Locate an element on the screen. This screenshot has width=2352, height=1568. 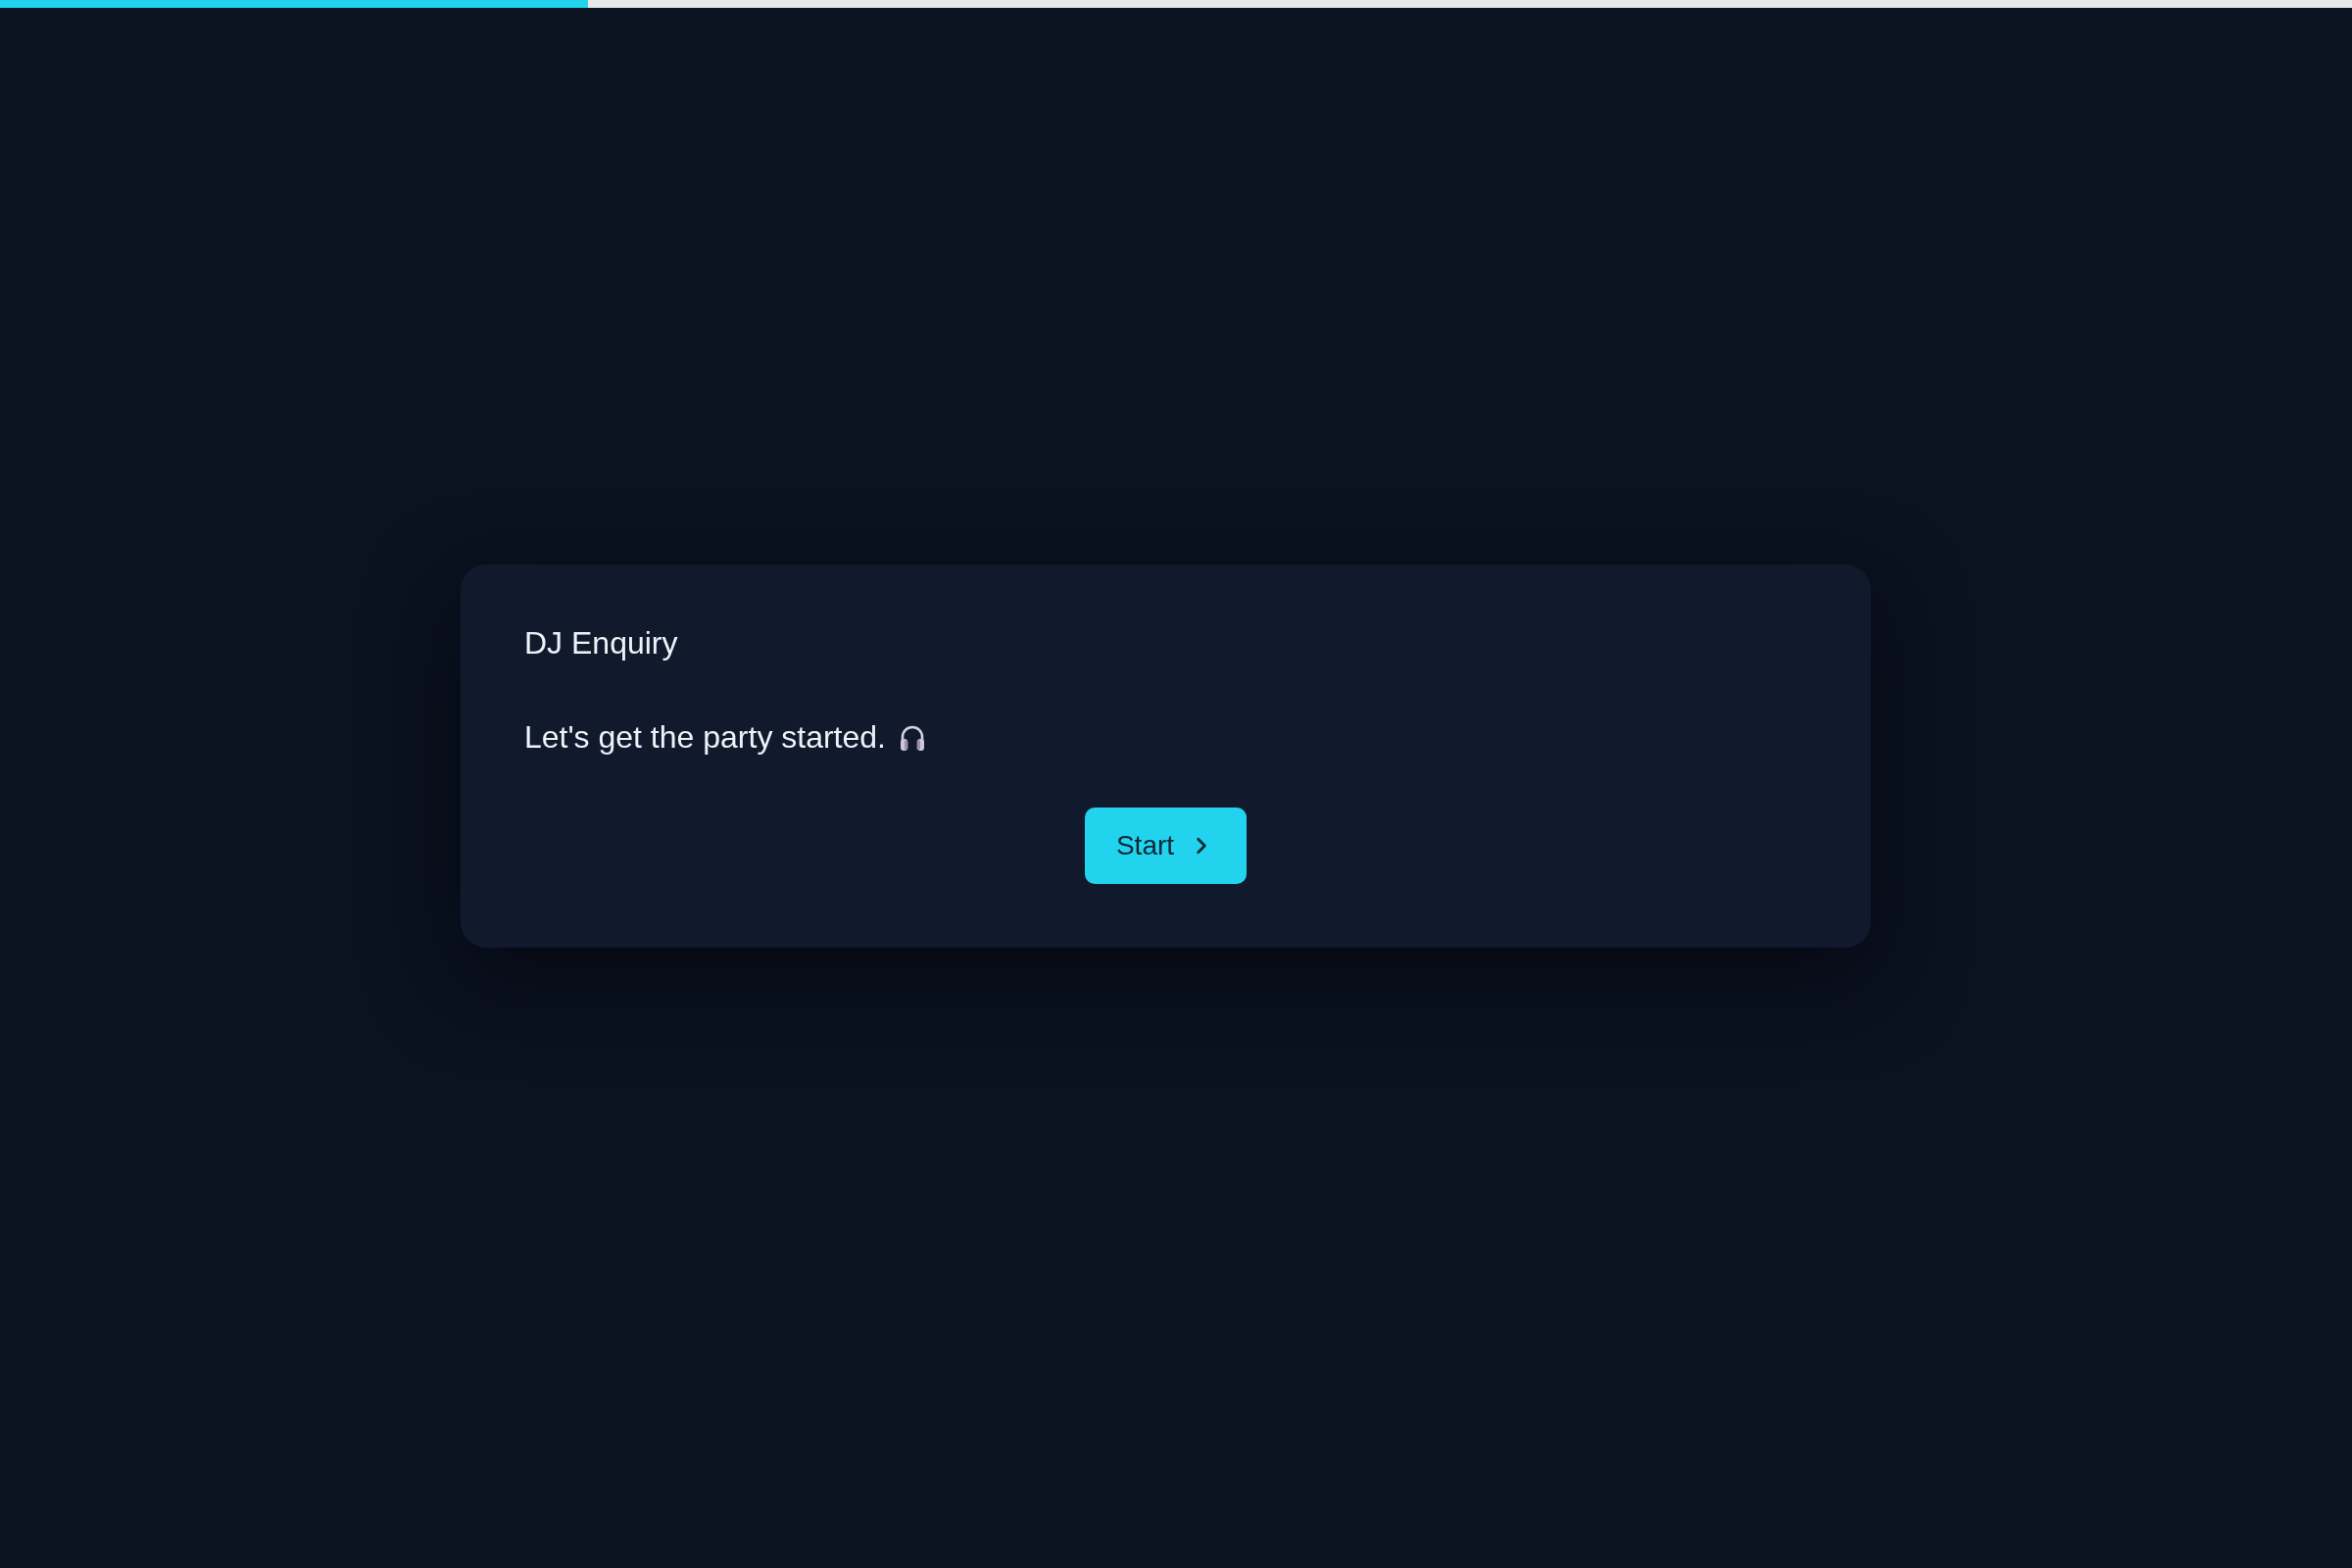
welcome-message: Let's get the party started. is located at coordinates (705, 737).